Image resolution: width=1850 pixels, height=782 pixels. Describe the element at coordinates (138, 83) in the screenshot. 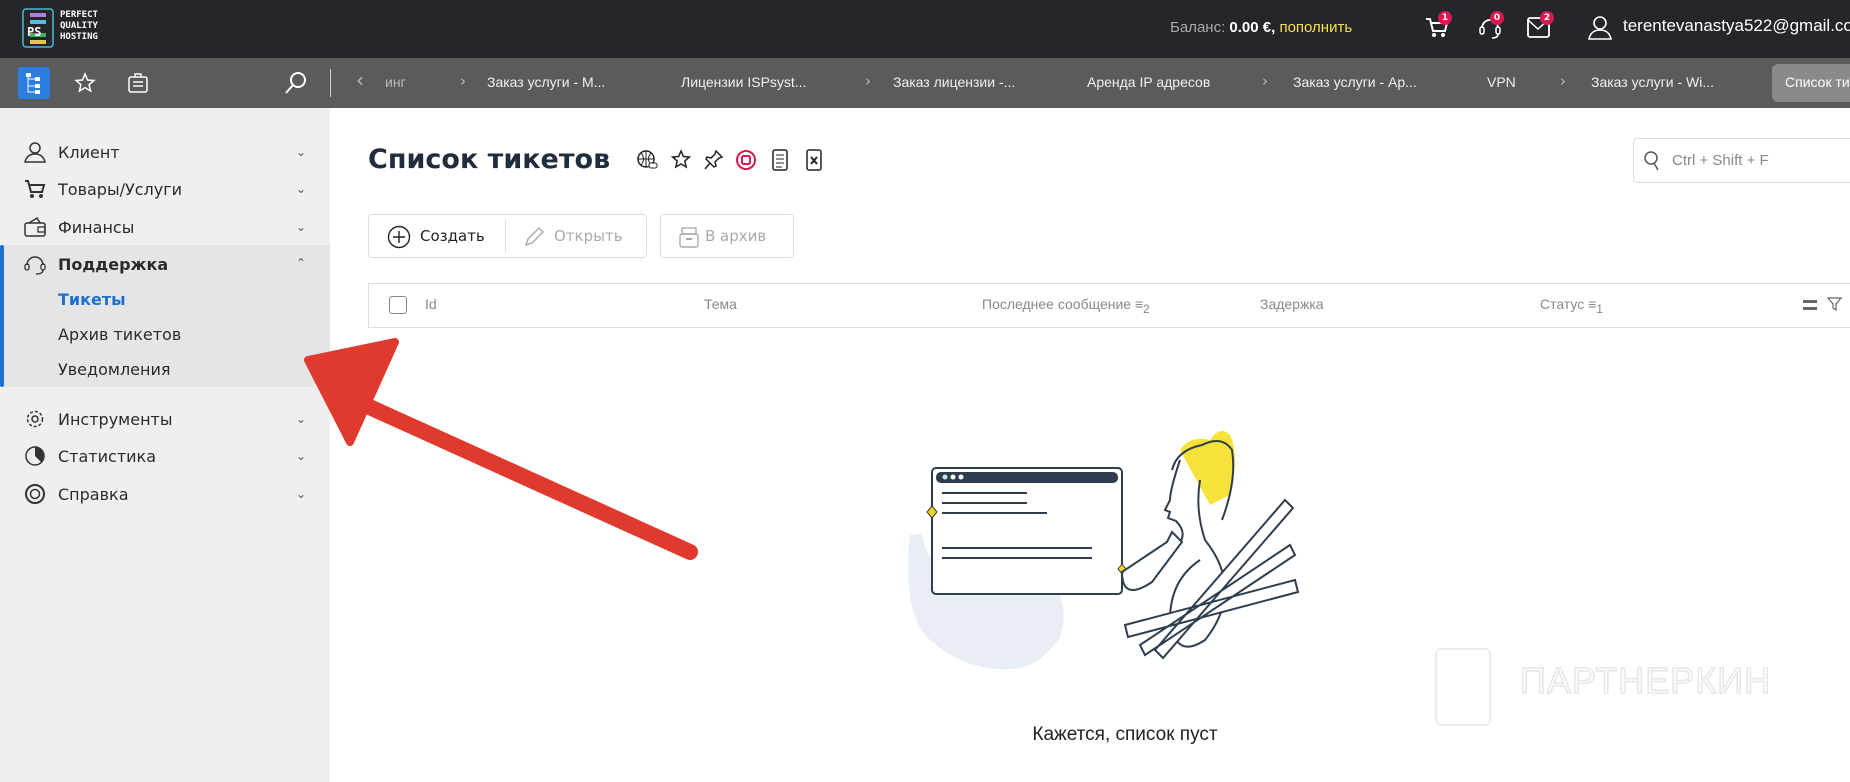

I see `briefcase-icon` at that location.